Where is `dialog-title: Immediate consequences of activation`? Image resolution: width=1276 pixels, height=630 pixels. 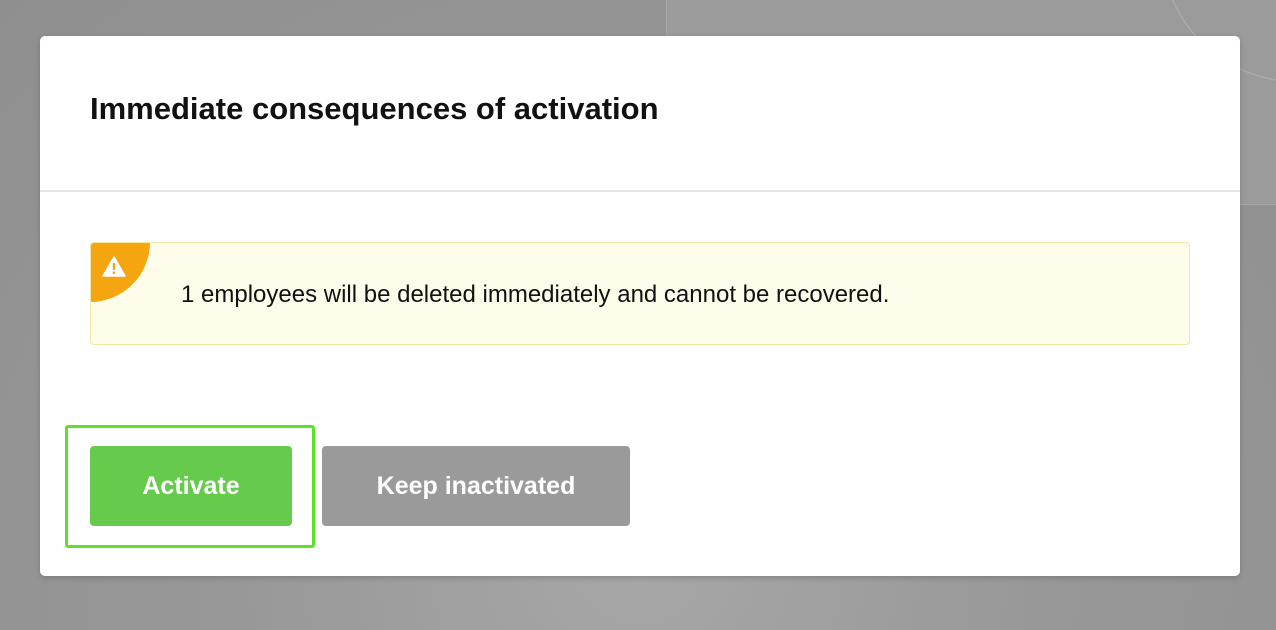
dialog-title: Immediate consequences of activation is located at coordinates (374, 108).